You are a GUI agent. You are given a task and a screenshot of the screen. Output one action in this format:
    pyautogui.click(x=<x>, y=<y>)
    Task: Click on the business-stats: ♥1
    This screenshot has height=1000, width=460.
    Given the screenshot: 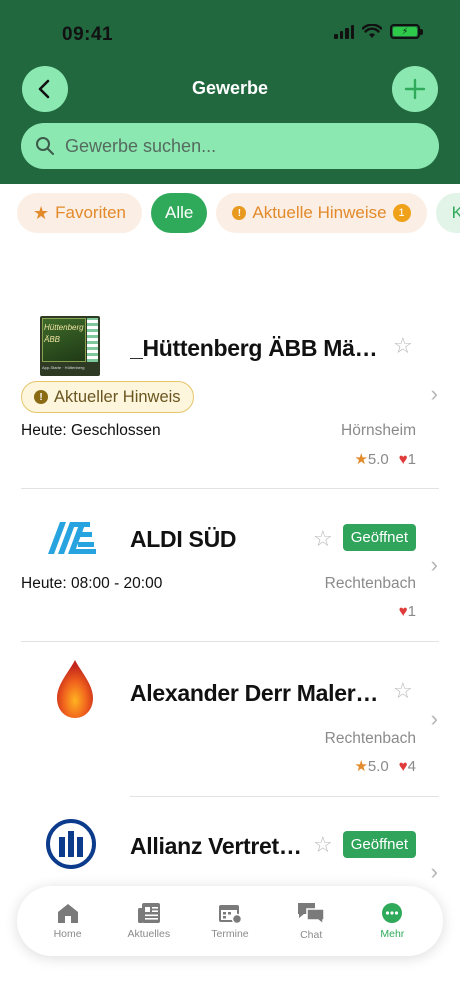 What is the action you would take?
    pyautogui.click(x=407, y=611)
    